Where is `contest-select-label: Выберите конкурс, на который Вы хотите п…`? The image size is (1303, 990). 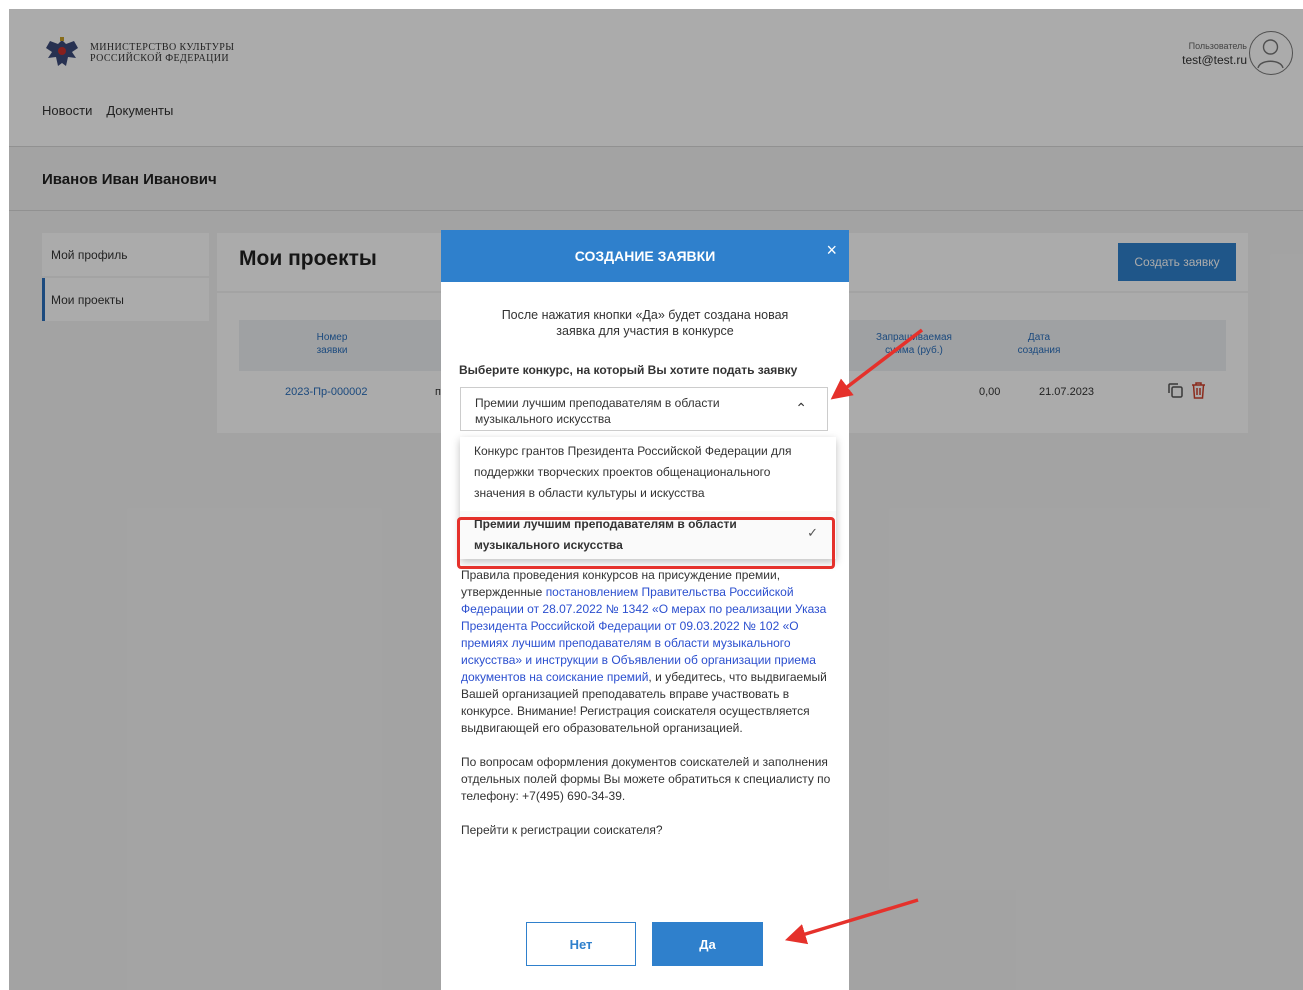
contest-select-label: Выберите конкурс, на который Вы хотите п… is located at coordinates (628, 370).